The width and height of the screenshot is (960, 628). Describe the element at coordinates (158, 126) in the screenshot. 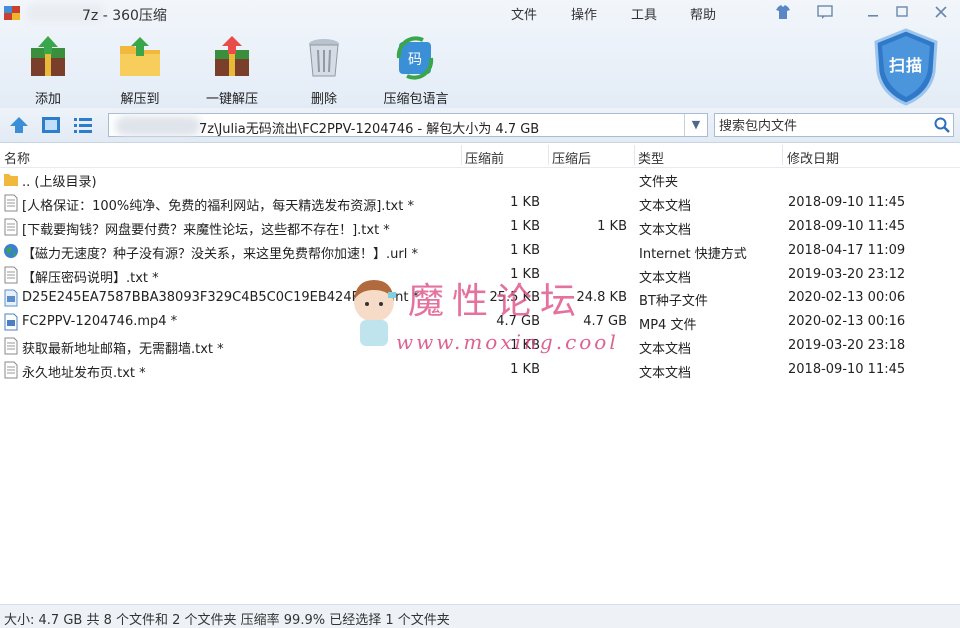

I see `address-redaction` at that location.